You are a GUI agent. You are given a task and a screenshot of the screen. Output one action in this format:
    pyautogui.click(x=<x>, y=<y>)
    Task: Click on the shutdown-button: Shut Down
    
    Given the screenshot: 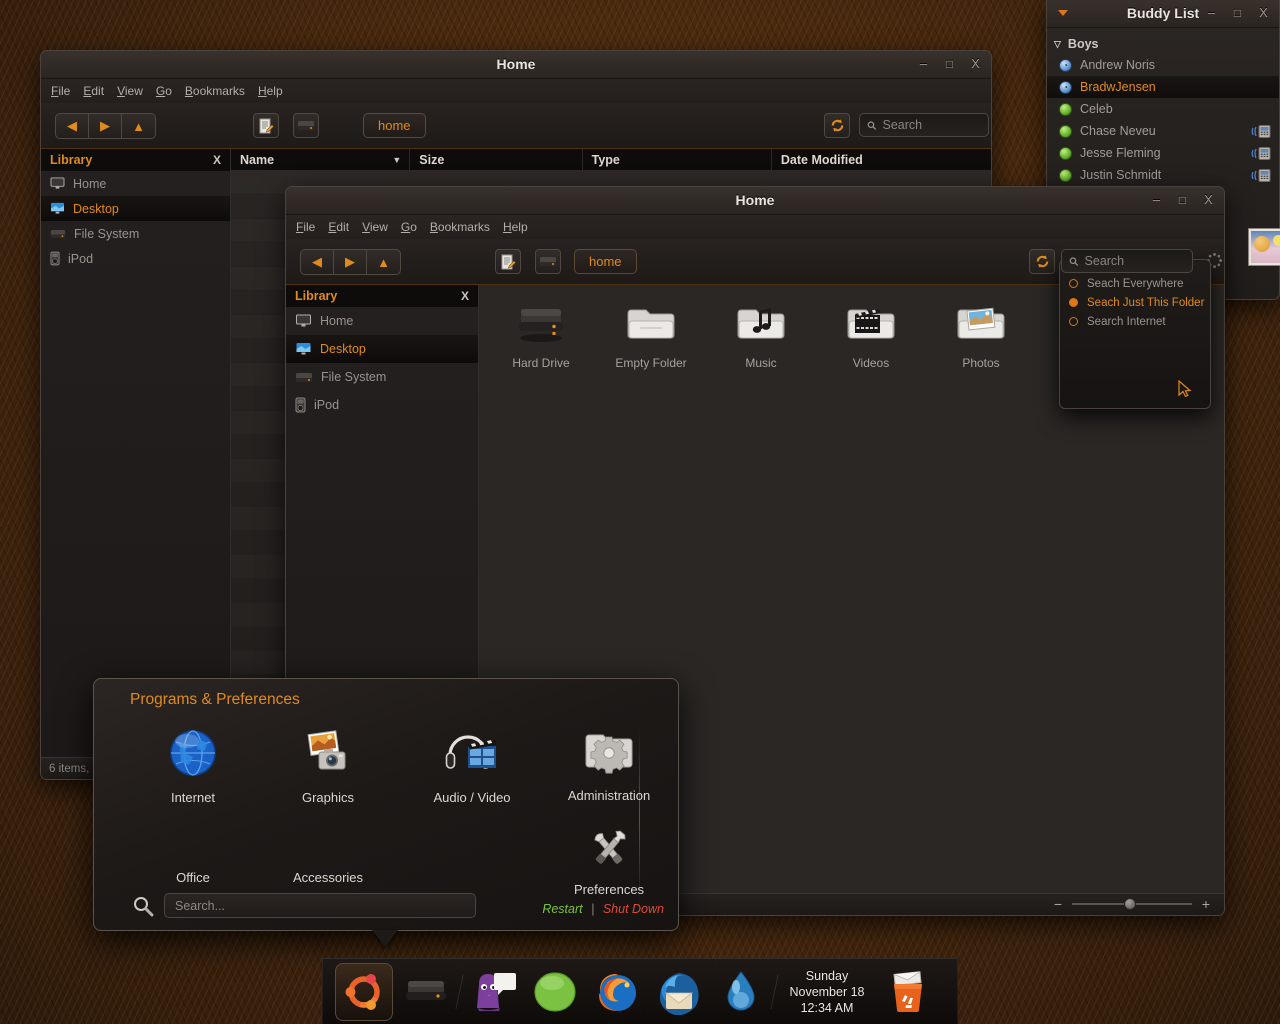 What is the action you would take?
    pyautogui.click(x=633, y=909)
    